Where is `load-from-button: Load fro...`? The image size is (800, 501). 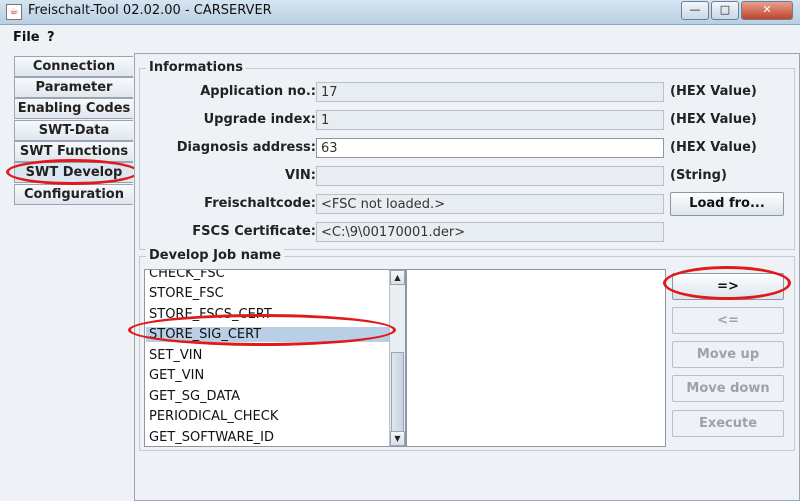 load-from-button: Load fro... is located at coordinates (727, 204).